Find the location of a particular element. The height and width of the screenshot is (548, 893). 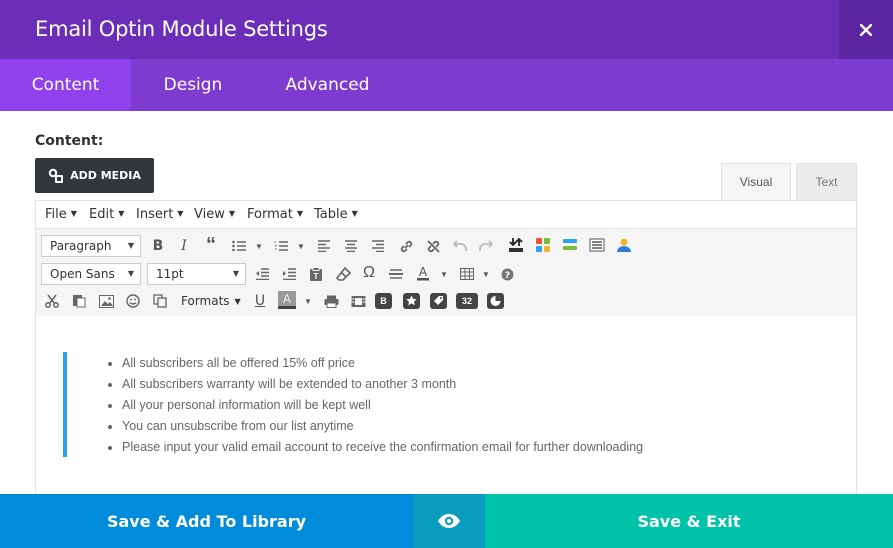

svg-text: T is located at coordinates (316, 276).